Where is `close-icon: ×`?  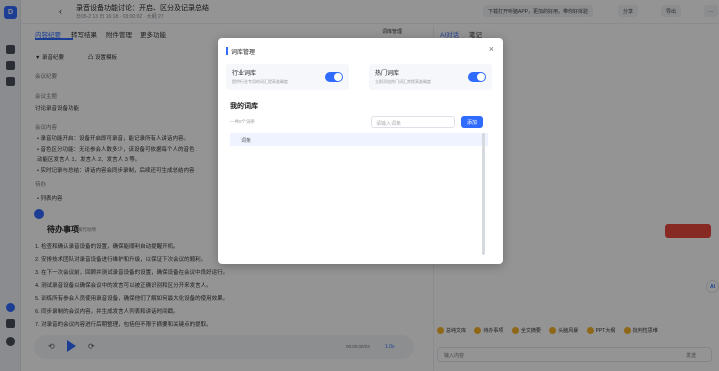
close-icon: × is located at coordinates (491, 49).